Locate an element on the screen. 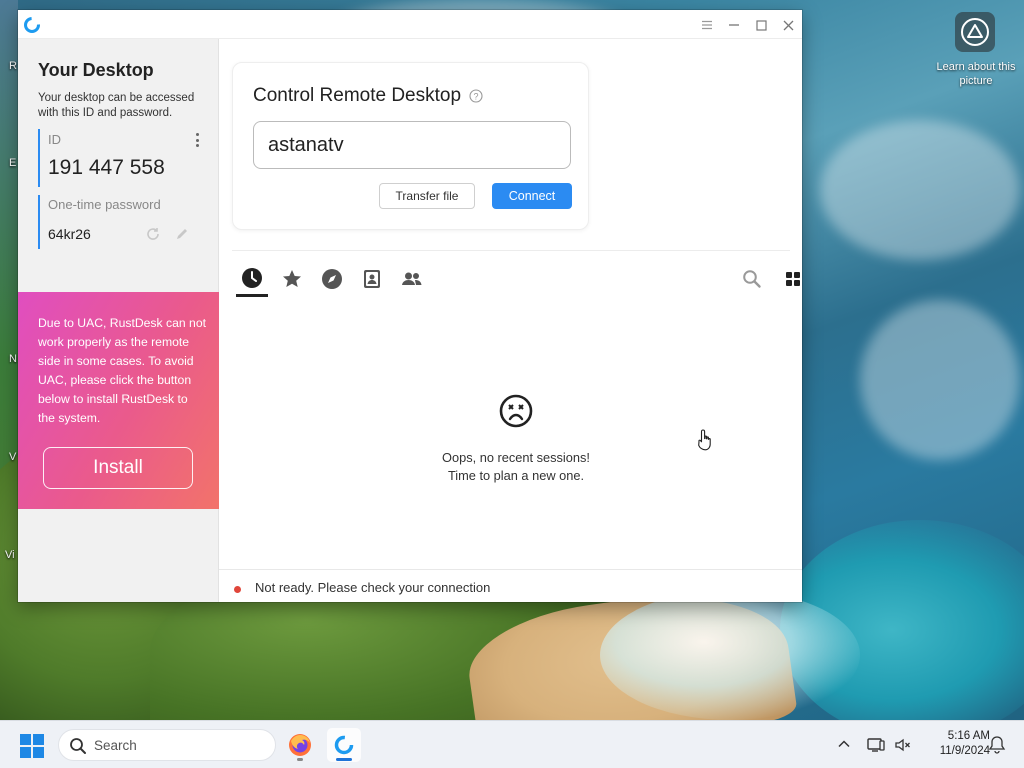 This screenshot has width=1024, height=768. desktop-edge-letter: Vi is located at coordinates (10, 555).